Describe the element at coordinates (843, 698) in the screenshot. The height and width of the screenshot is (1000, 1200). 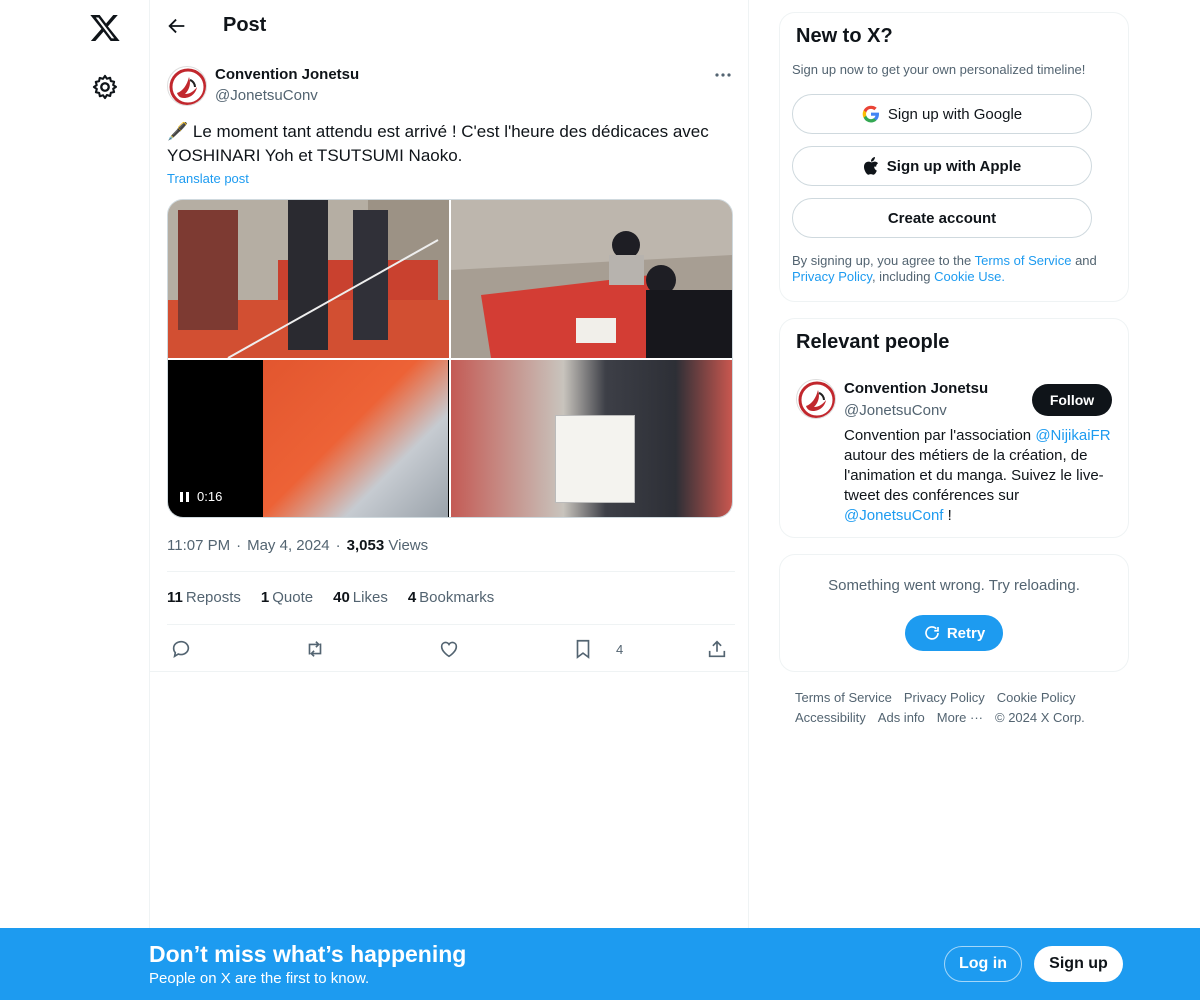
I see `footer-terms: Terms of Service` at that location.